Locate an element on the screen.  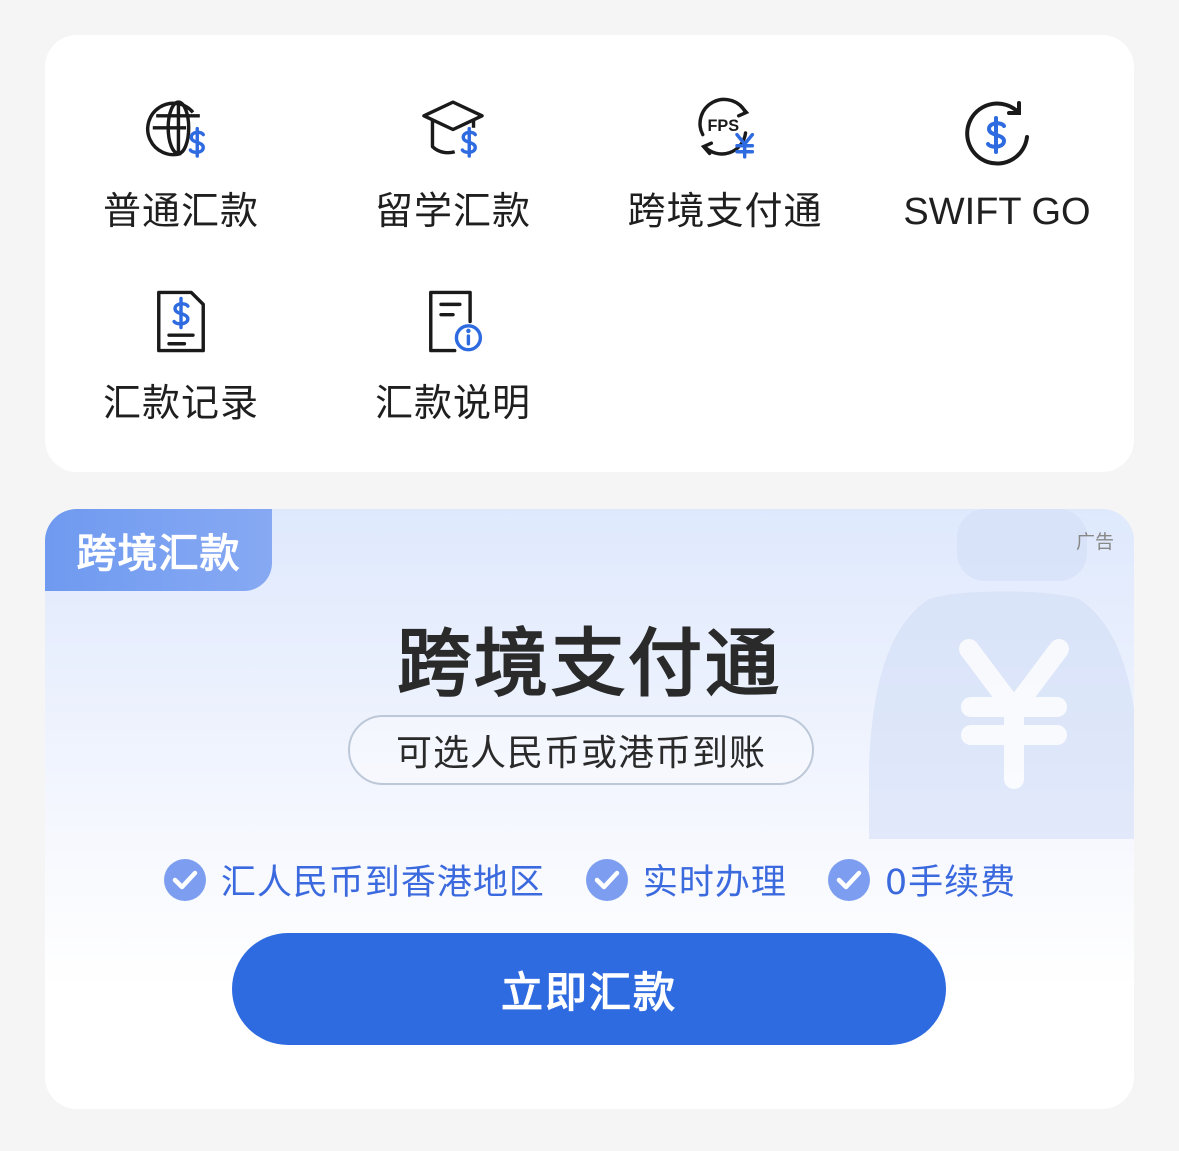
menu-item-remittance-instructions: 汇款说明 is located at coordinates (453, 347).